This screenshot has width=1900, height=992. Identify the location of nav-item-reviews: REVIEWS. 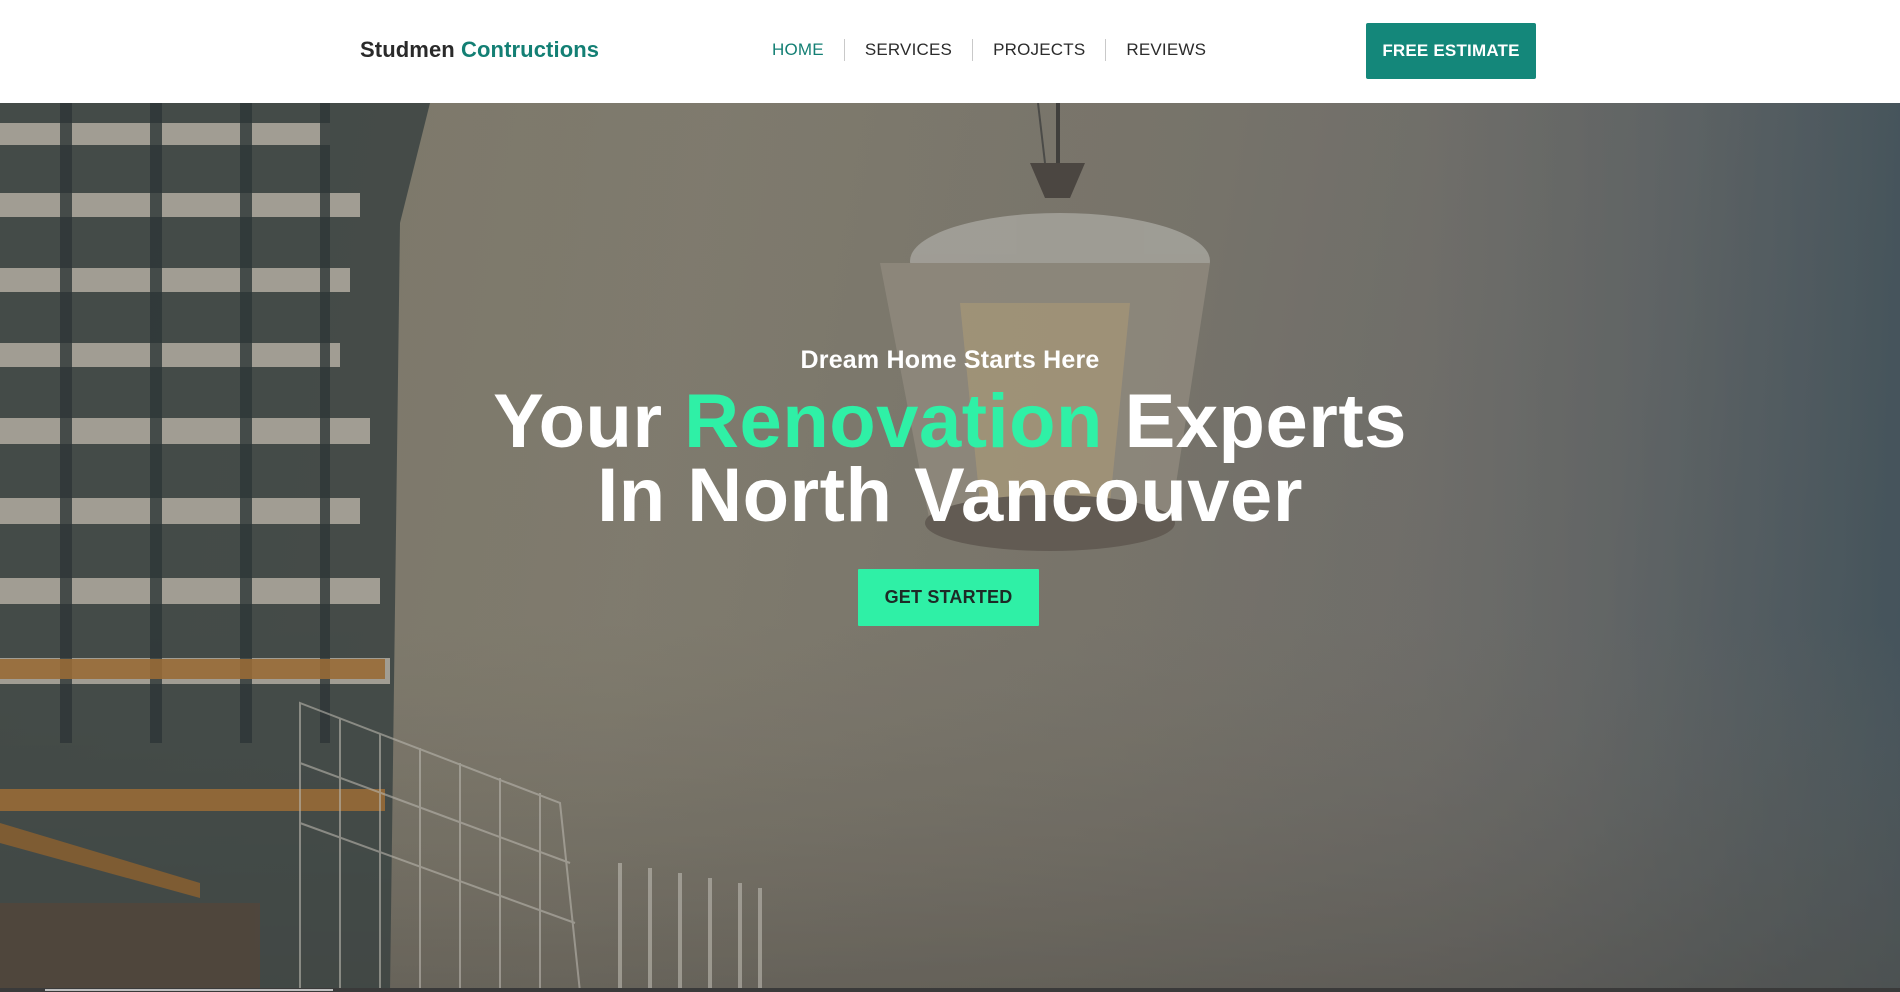
(1165, 50).